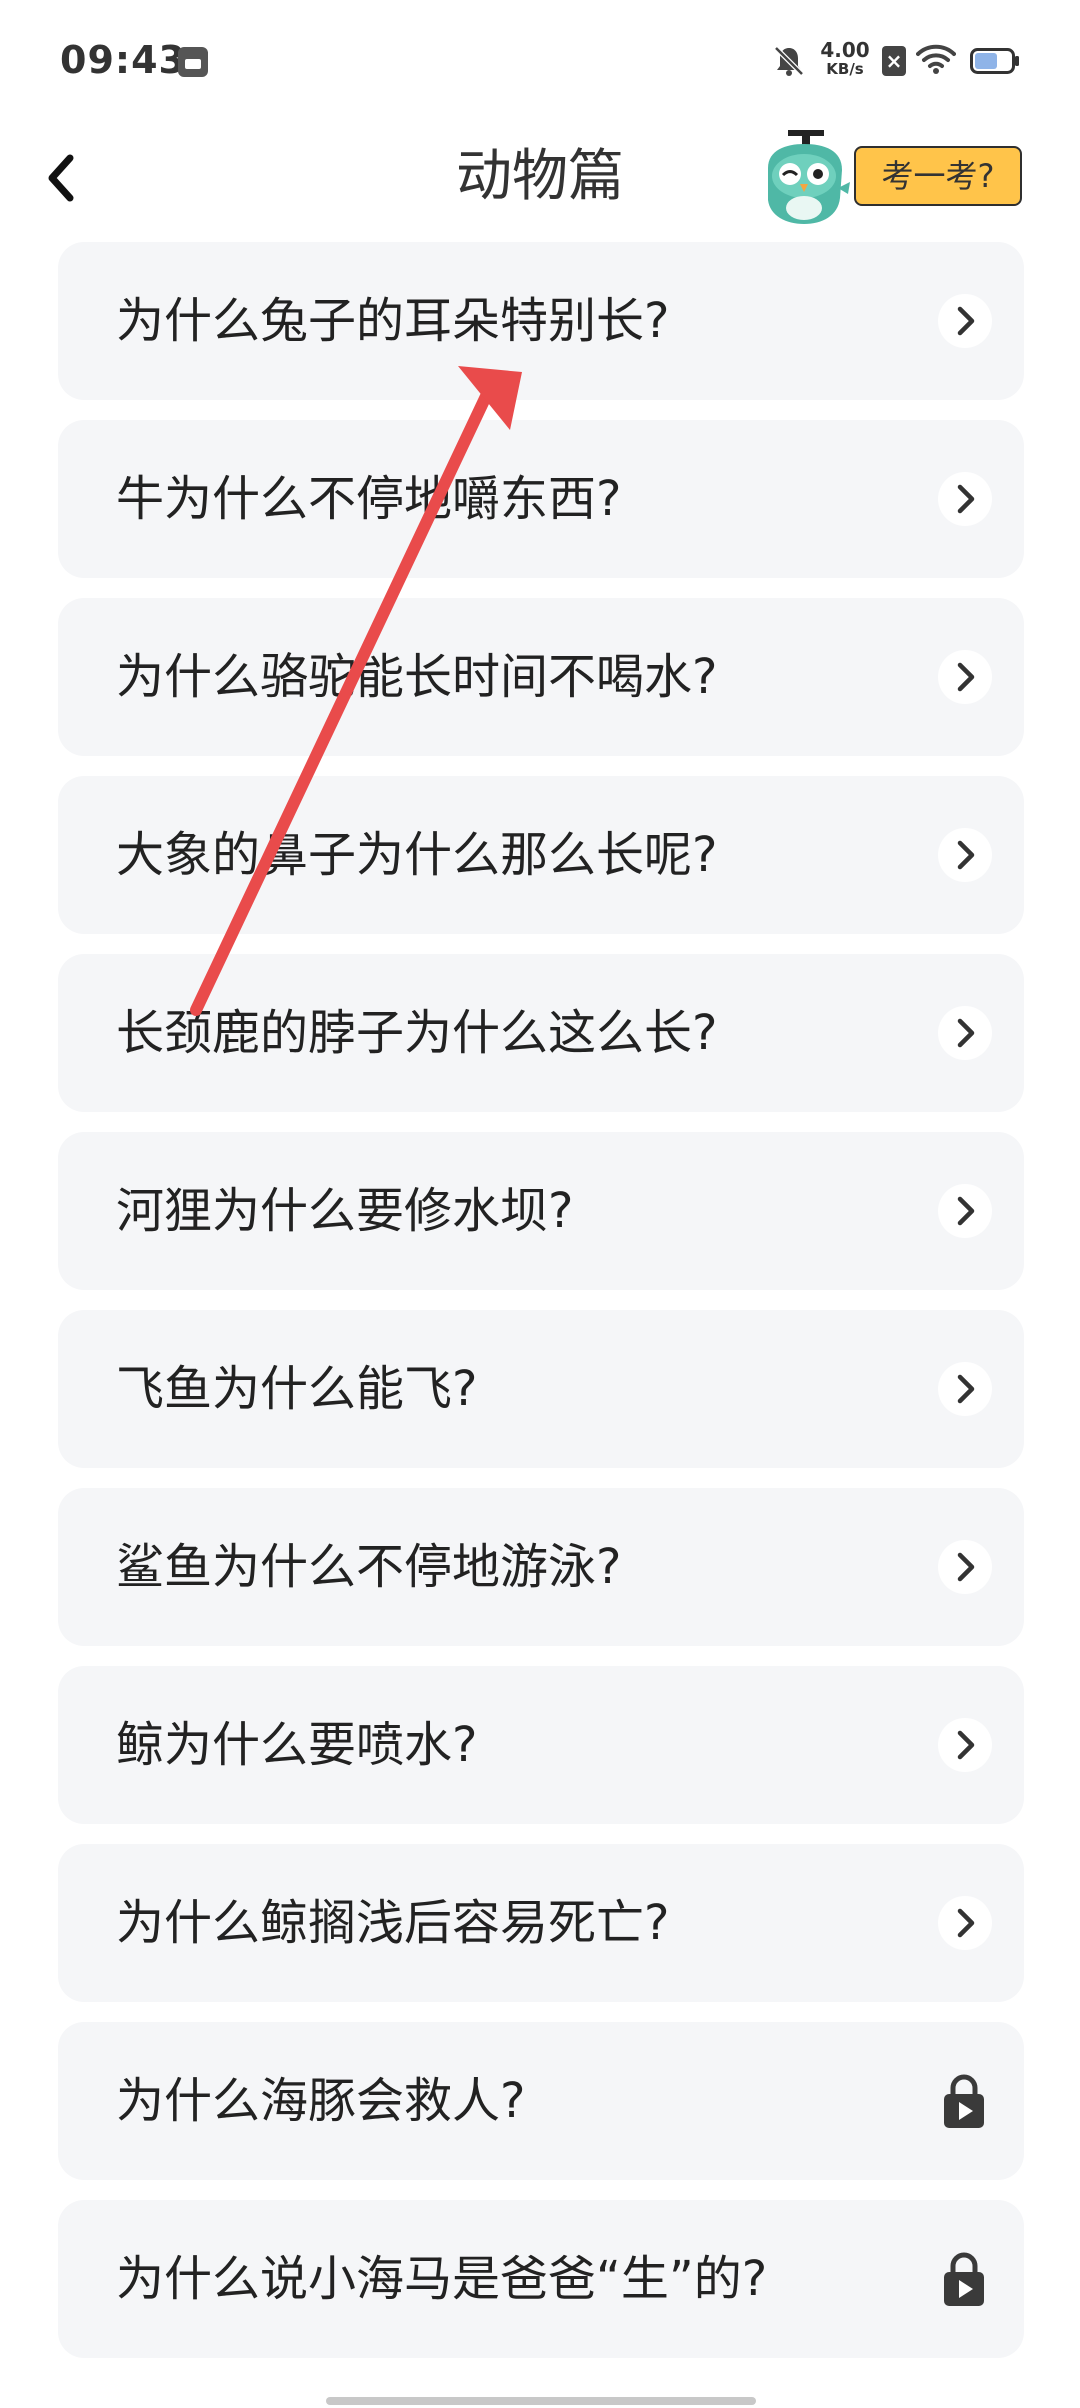 This screenshot has height=2408, width=1080. What do you see at coordinates (321, 2101) in the screenshot?
I see `question-title: 为什么海豚会救人?` at bounding box center [321, 2101].